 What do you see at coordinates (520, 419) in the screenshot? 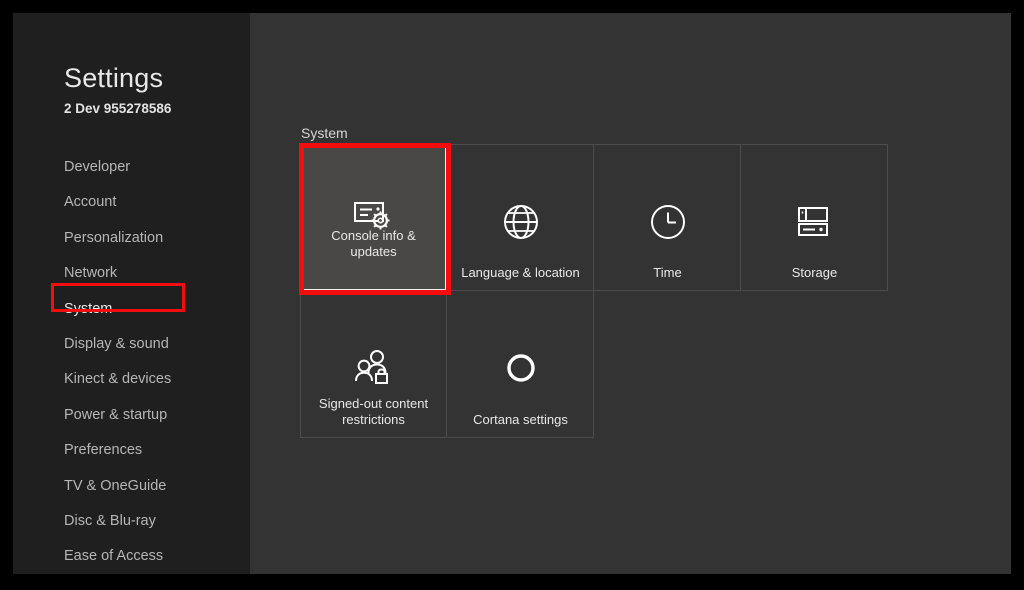
I see `tile-label: Cortana settings` at bounding box center [520, 419].